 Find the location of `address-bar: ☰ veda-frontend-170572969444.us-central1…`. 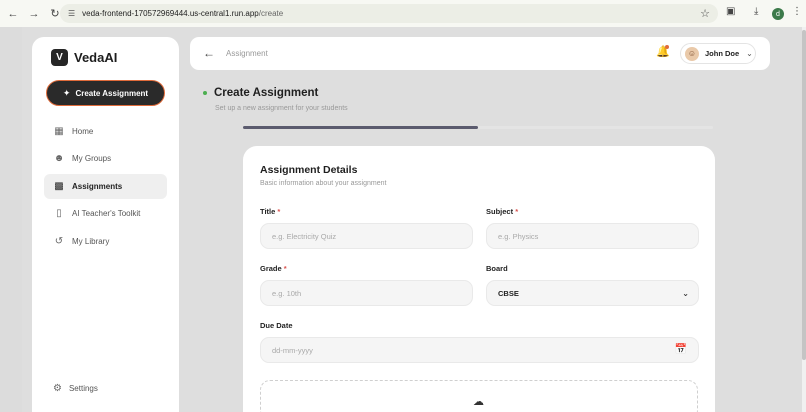

address-bar: ☰ veda-frontend-170572969444.us-central1… is located at coordinates (389, 13).